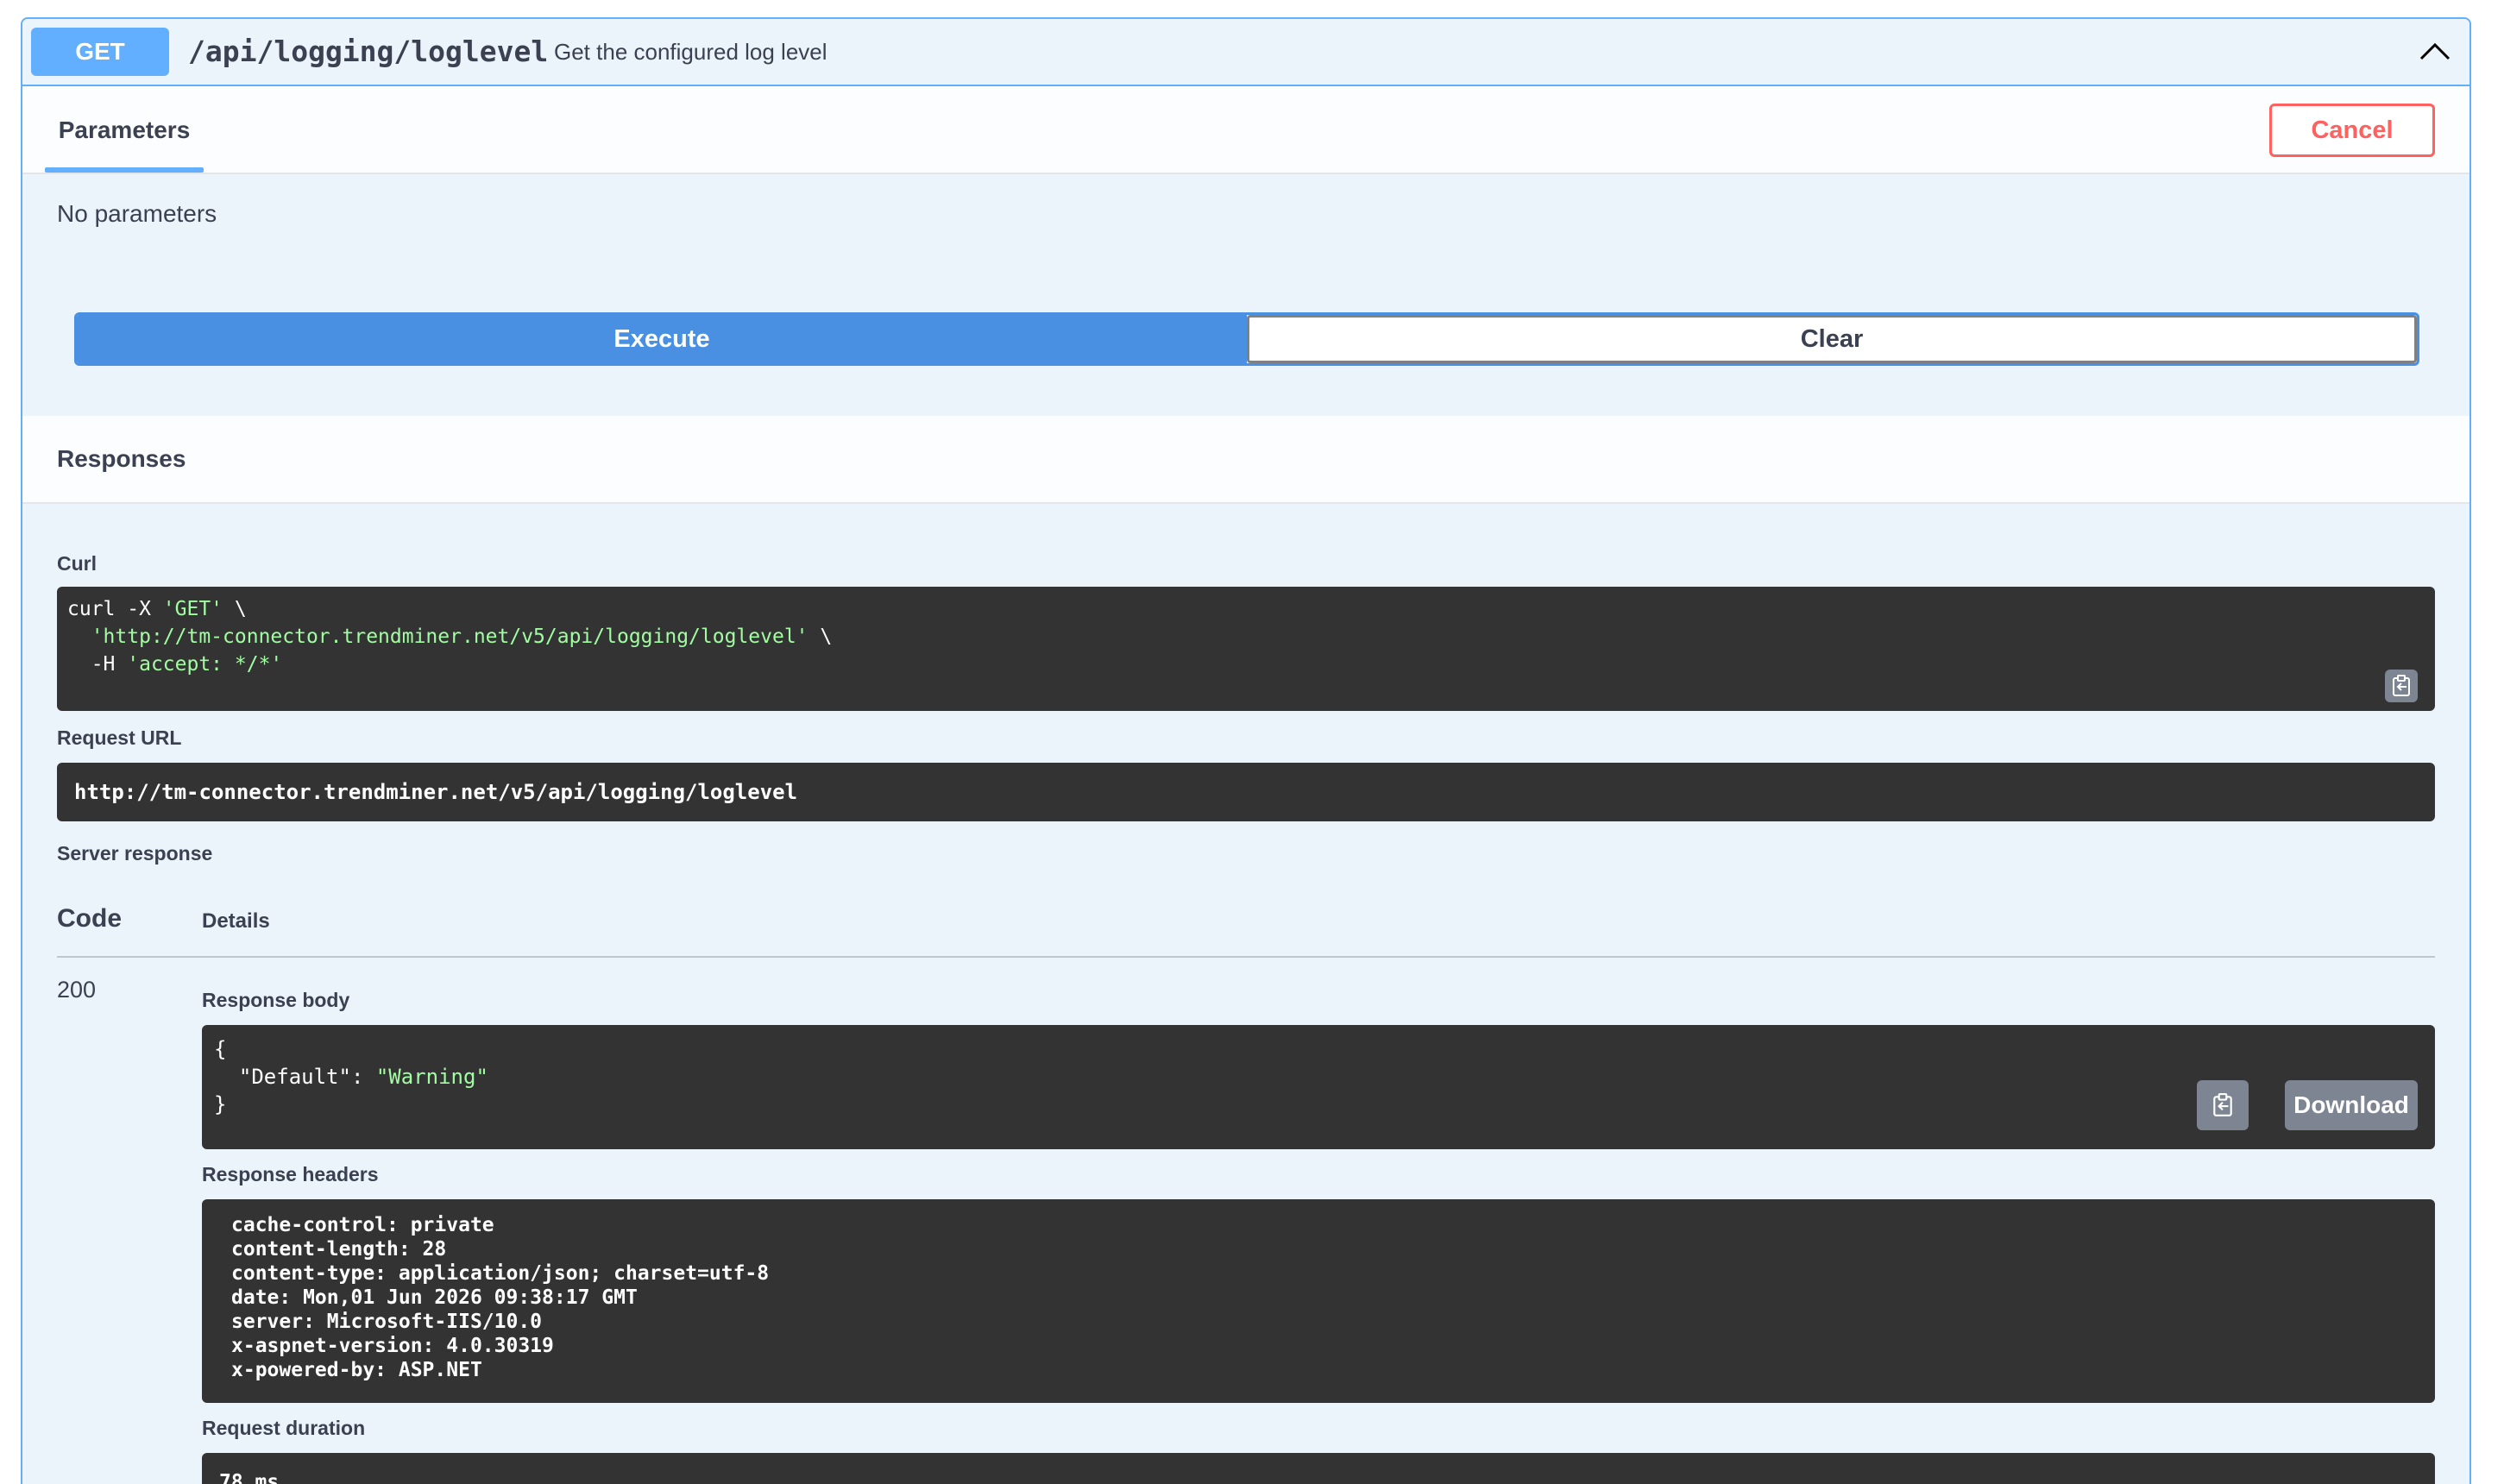 The width and height of the screenshot is (2504, 1484). What do you see at coordinates (100, 52) in the screenshot?
I see `http-method-badge: GET` at bounding box center [100, 52].